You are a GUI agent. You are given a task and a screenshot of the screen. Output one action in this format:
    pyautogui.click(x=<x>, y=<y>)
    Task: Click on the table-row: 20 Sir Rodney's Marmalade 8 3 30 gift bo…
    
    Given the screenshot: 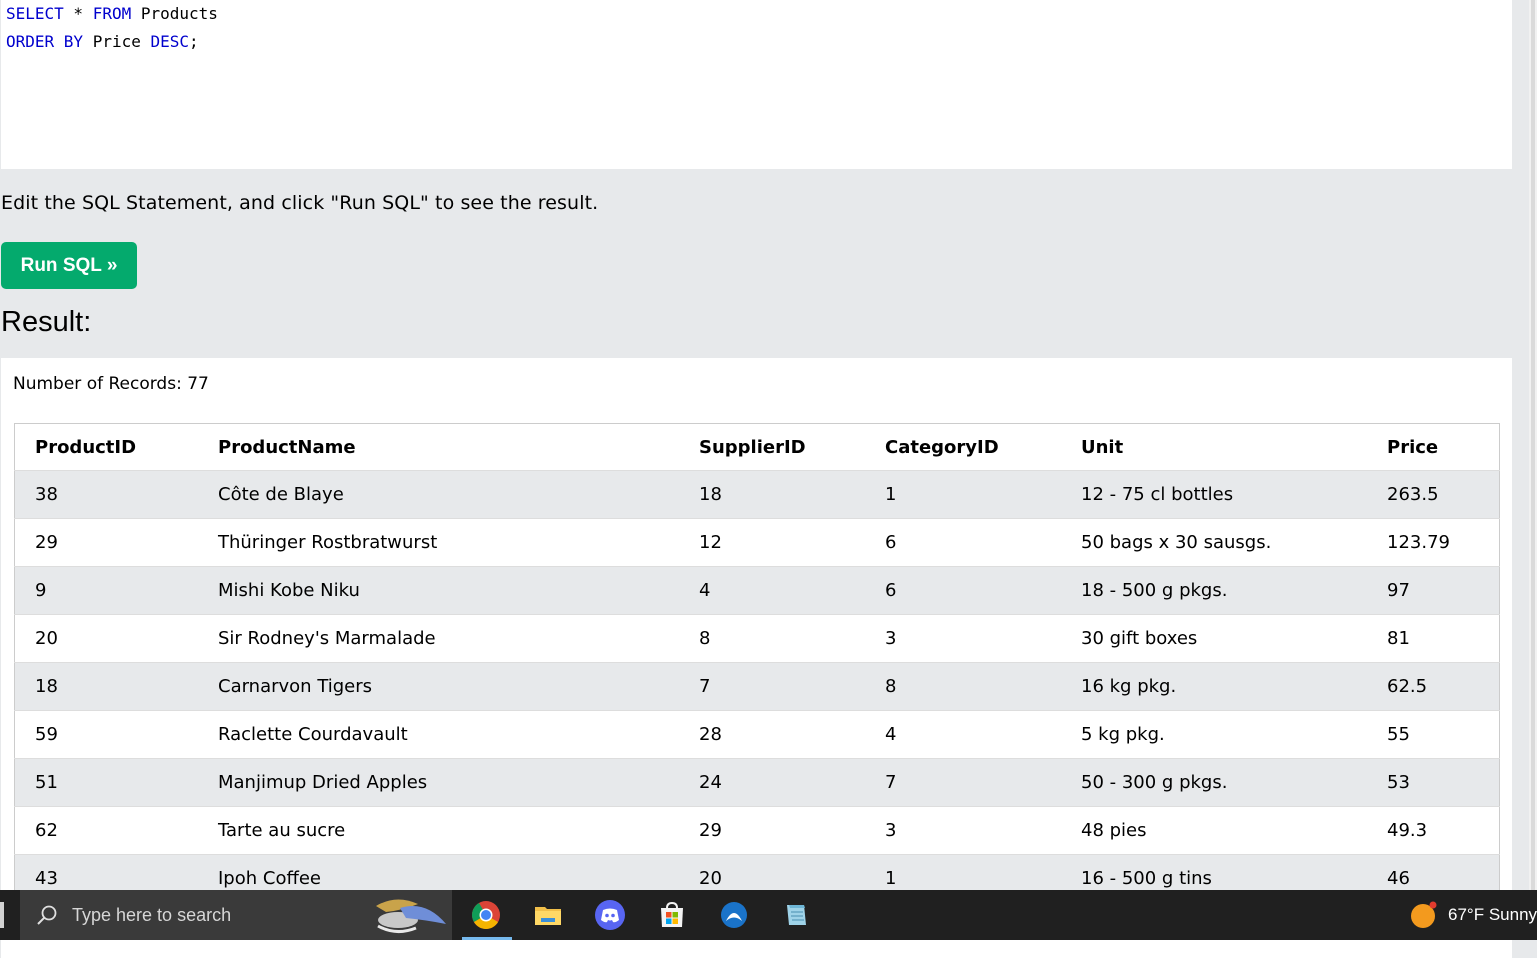 What is the action you would take?
    pyautogui.click(x=757, y=638)
    